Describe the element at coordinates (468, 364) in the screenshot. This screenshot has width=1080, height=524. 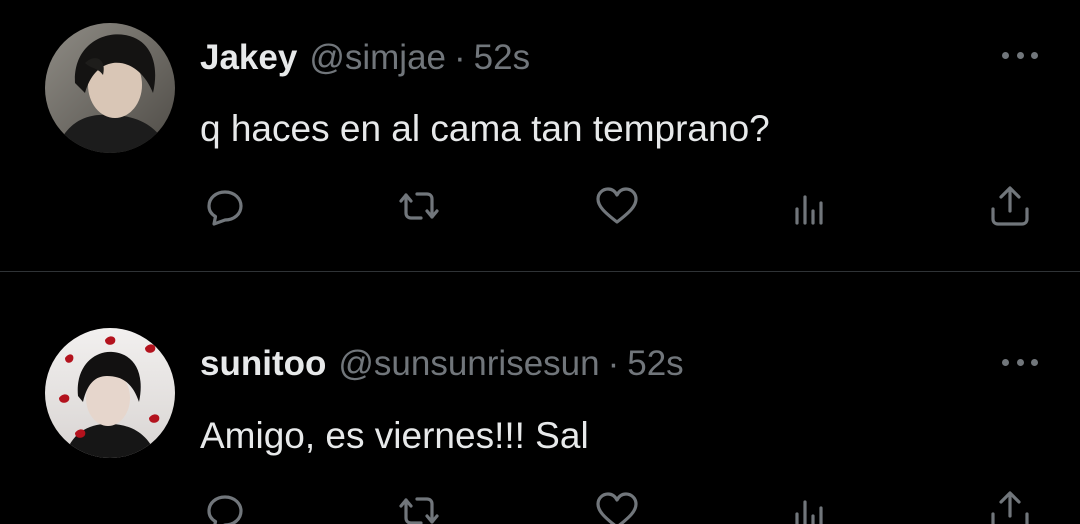
I see `user-handle: @sunsunrisesun` at that location.